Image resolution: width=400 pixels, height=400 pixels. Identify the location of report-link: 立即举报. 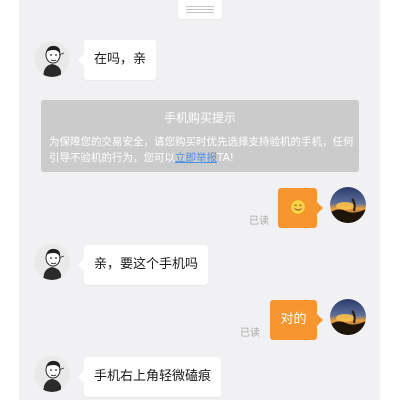
(196, 158).